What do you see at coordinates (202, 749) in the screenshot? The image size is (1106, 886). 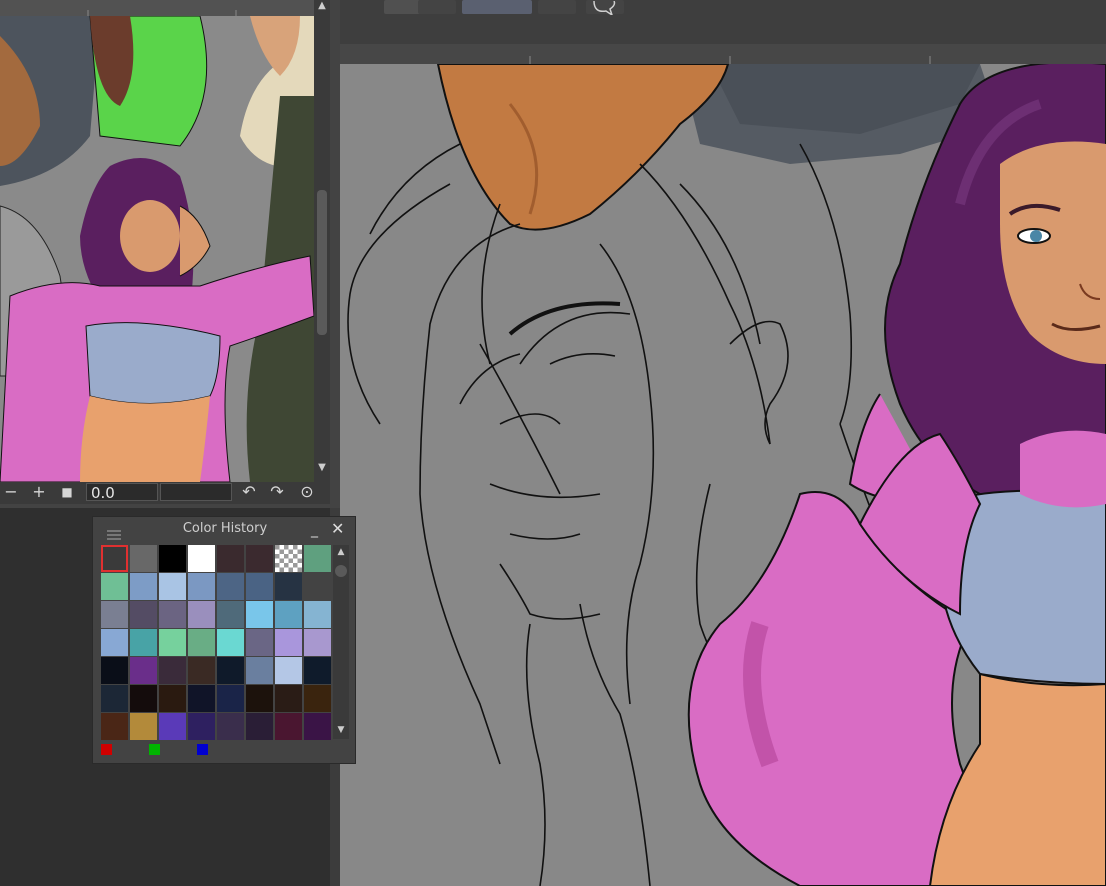 I see `blue-indicator` at bounding box center [202, 749].